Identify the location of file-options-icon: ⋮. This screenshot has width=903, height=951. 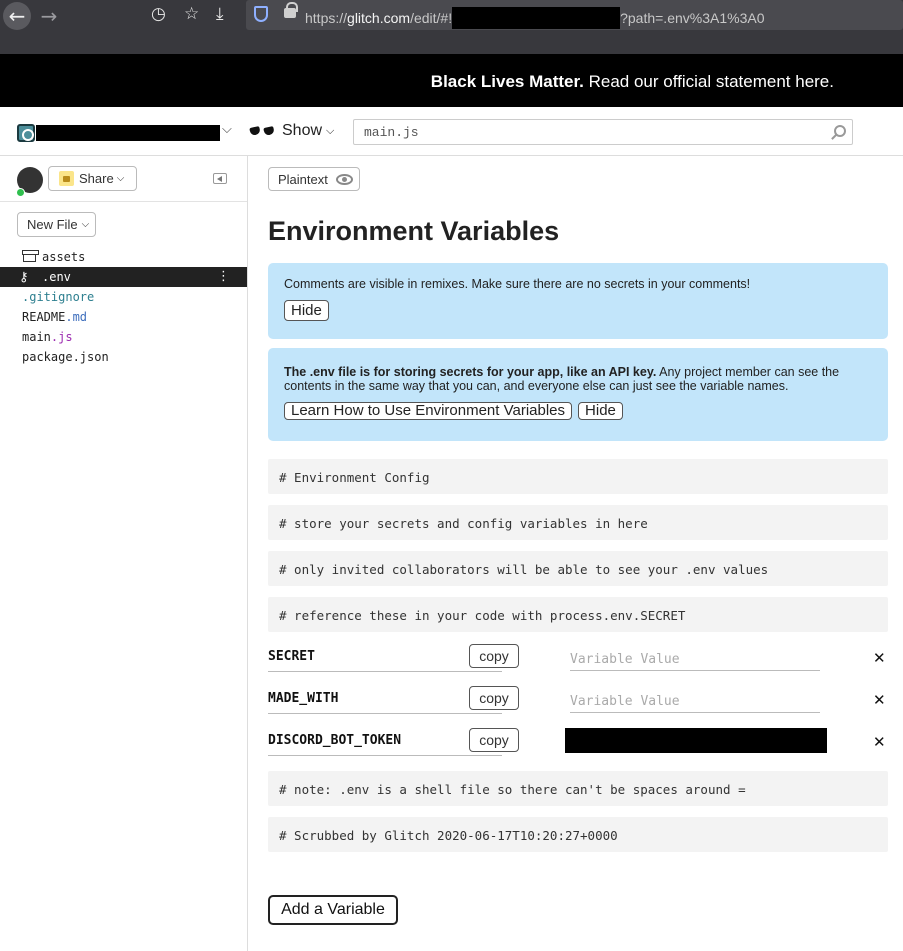
(223, 277).